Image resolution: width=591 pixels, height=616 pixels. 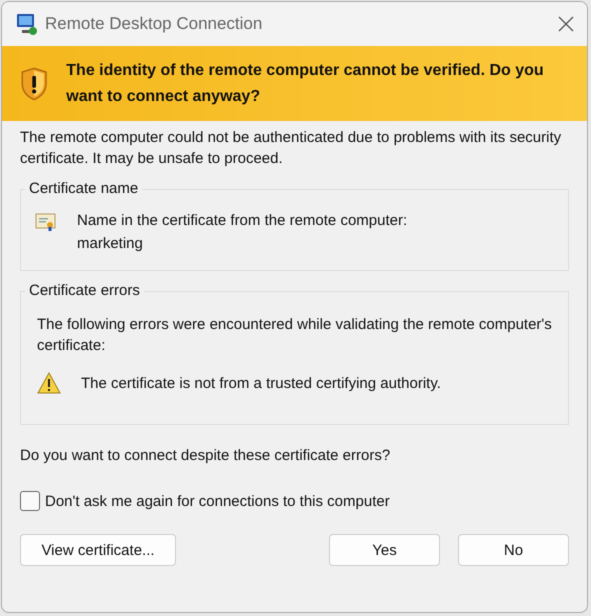 I want to click on warning-heading: The identity of the remote computer cannot be verified. Do you want to connect anyway?, so click(x=305, y=83).